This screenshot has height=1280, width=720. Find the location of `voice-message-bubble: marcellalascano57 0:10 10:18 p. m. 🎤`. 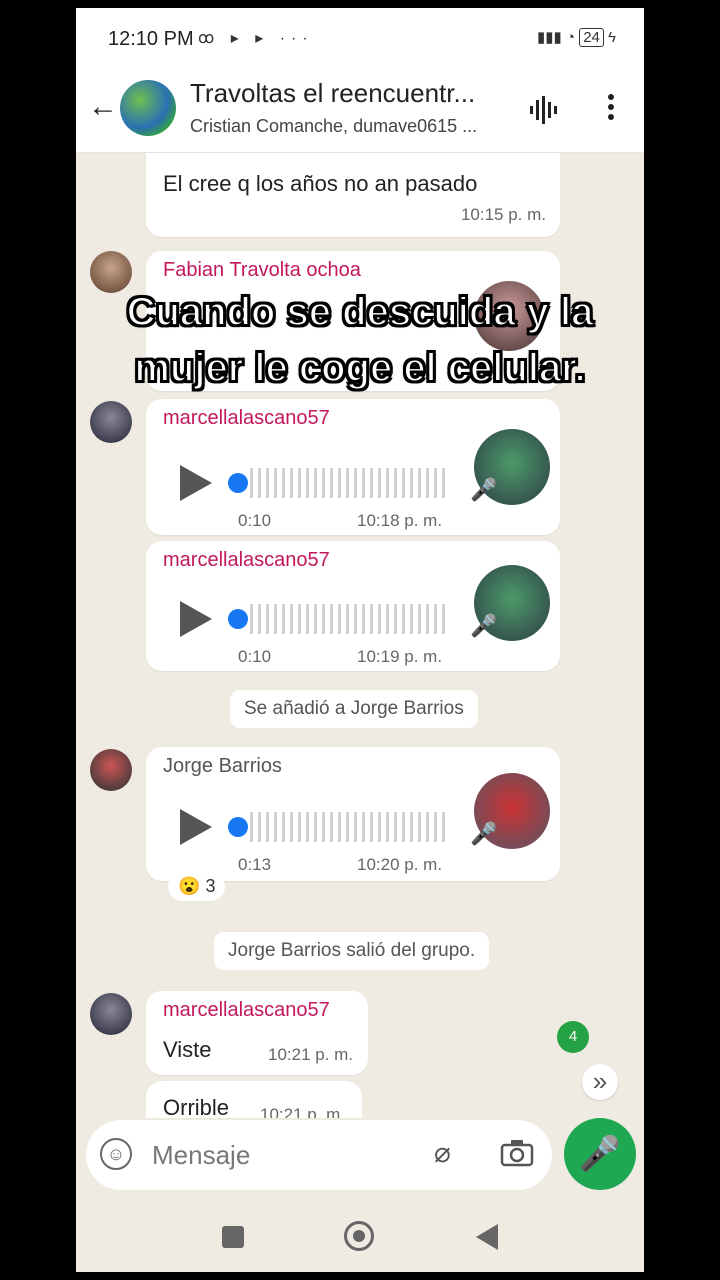

voice-message-bubble: marcellalascano57 0:10 10:18 p. m. 🎤 is located at coordinates (353, 467).